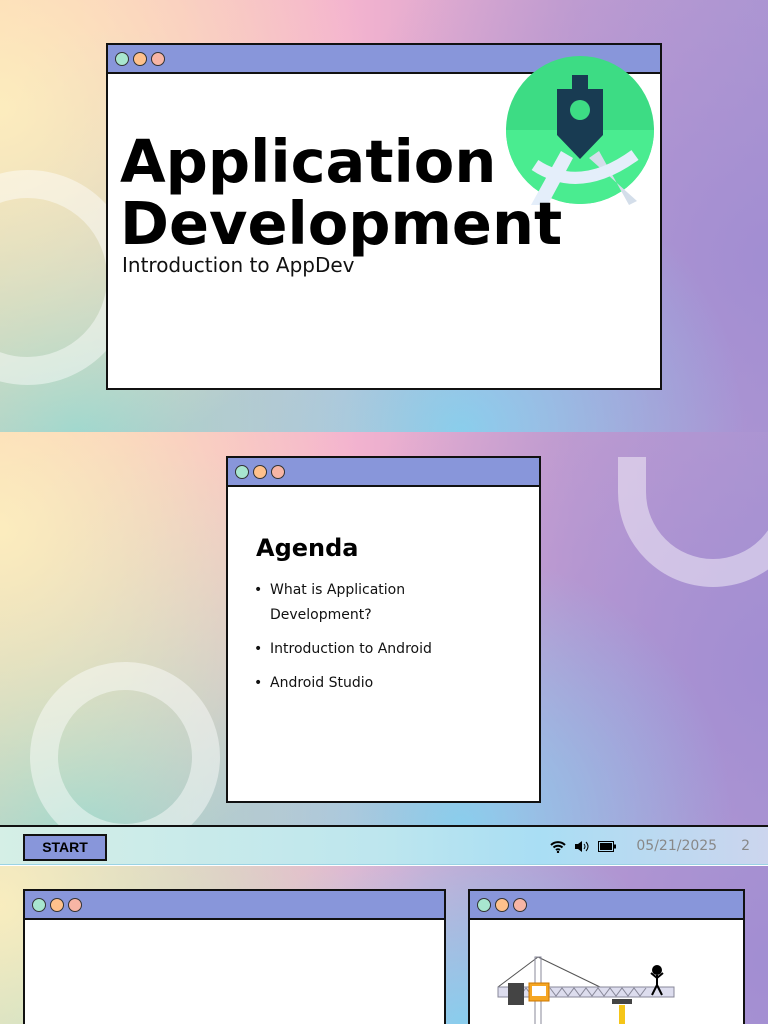  What do you see at coordinates (607, 846) in the screenshot?
I see `battery-icon` at bounding box center [607, 846].